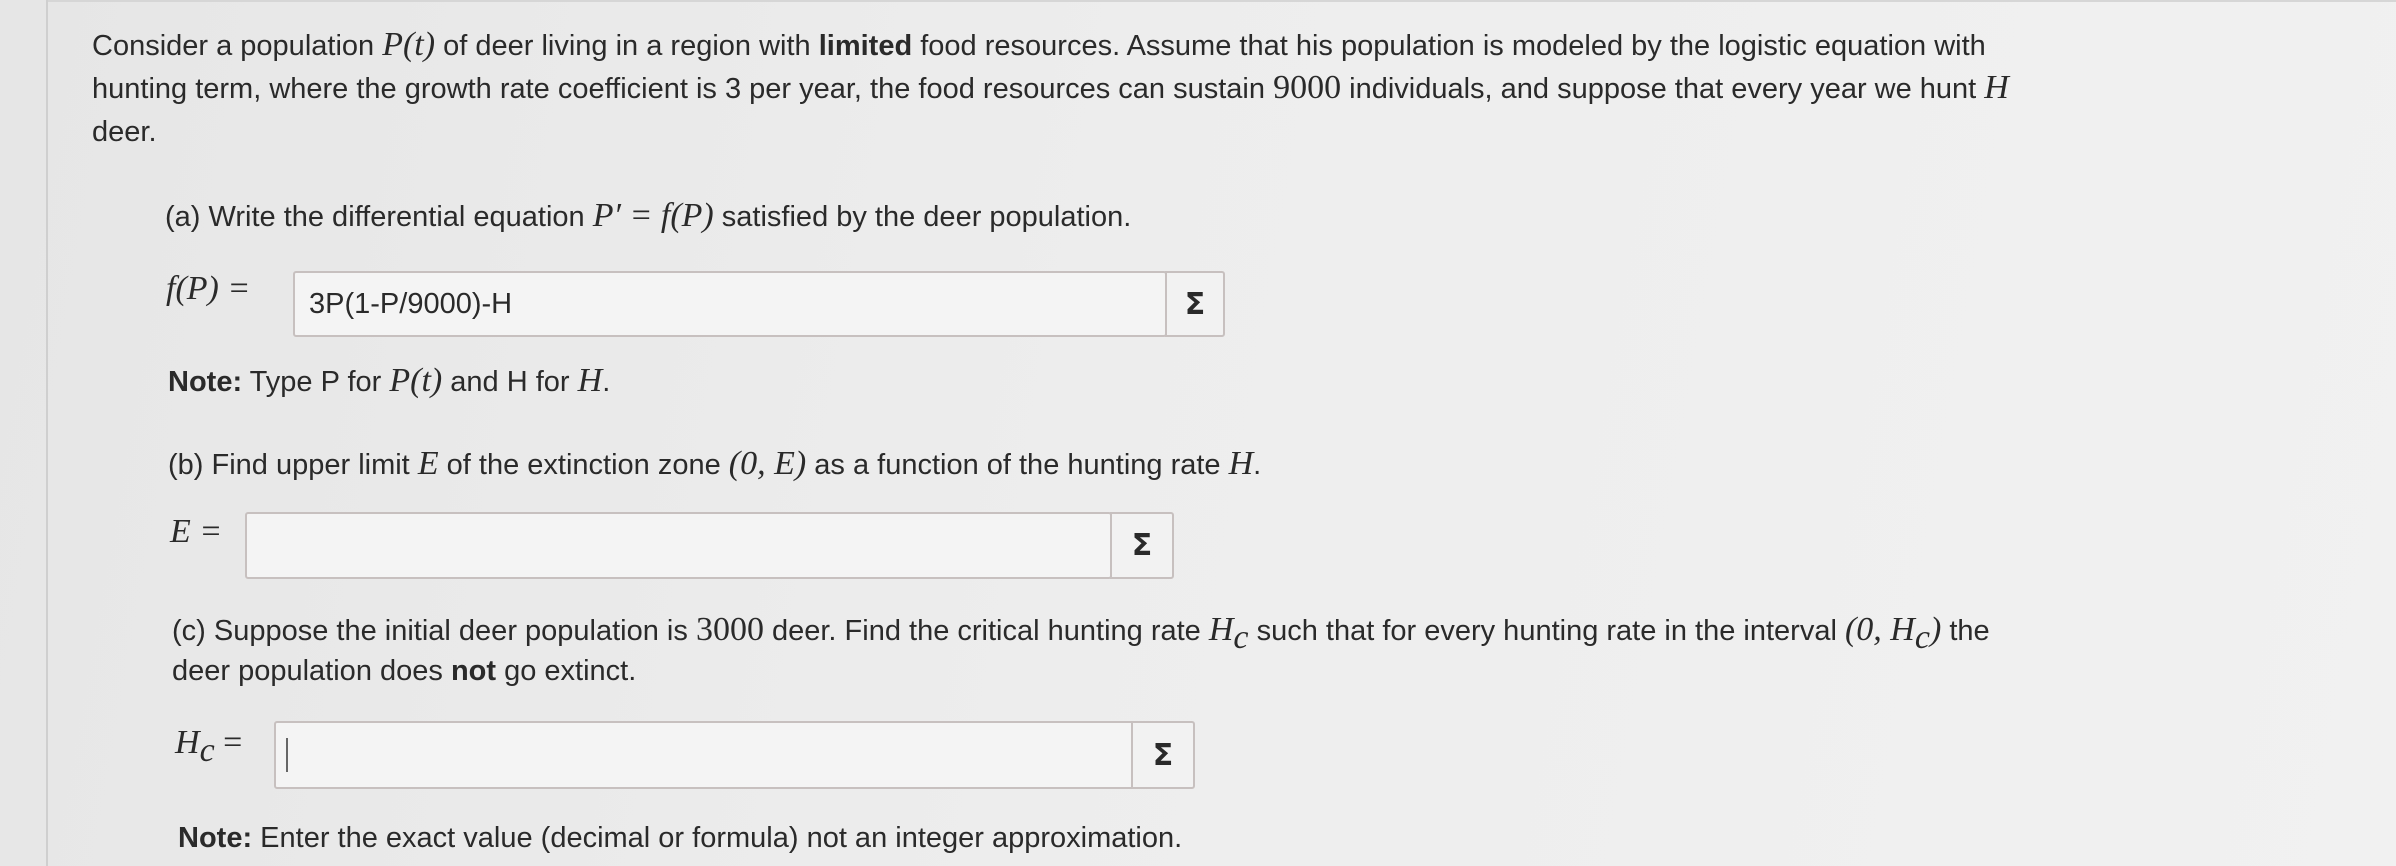 This screenshot has width=2396, height=866. I want to click on intro-line-3: deer., so click(124, 132).